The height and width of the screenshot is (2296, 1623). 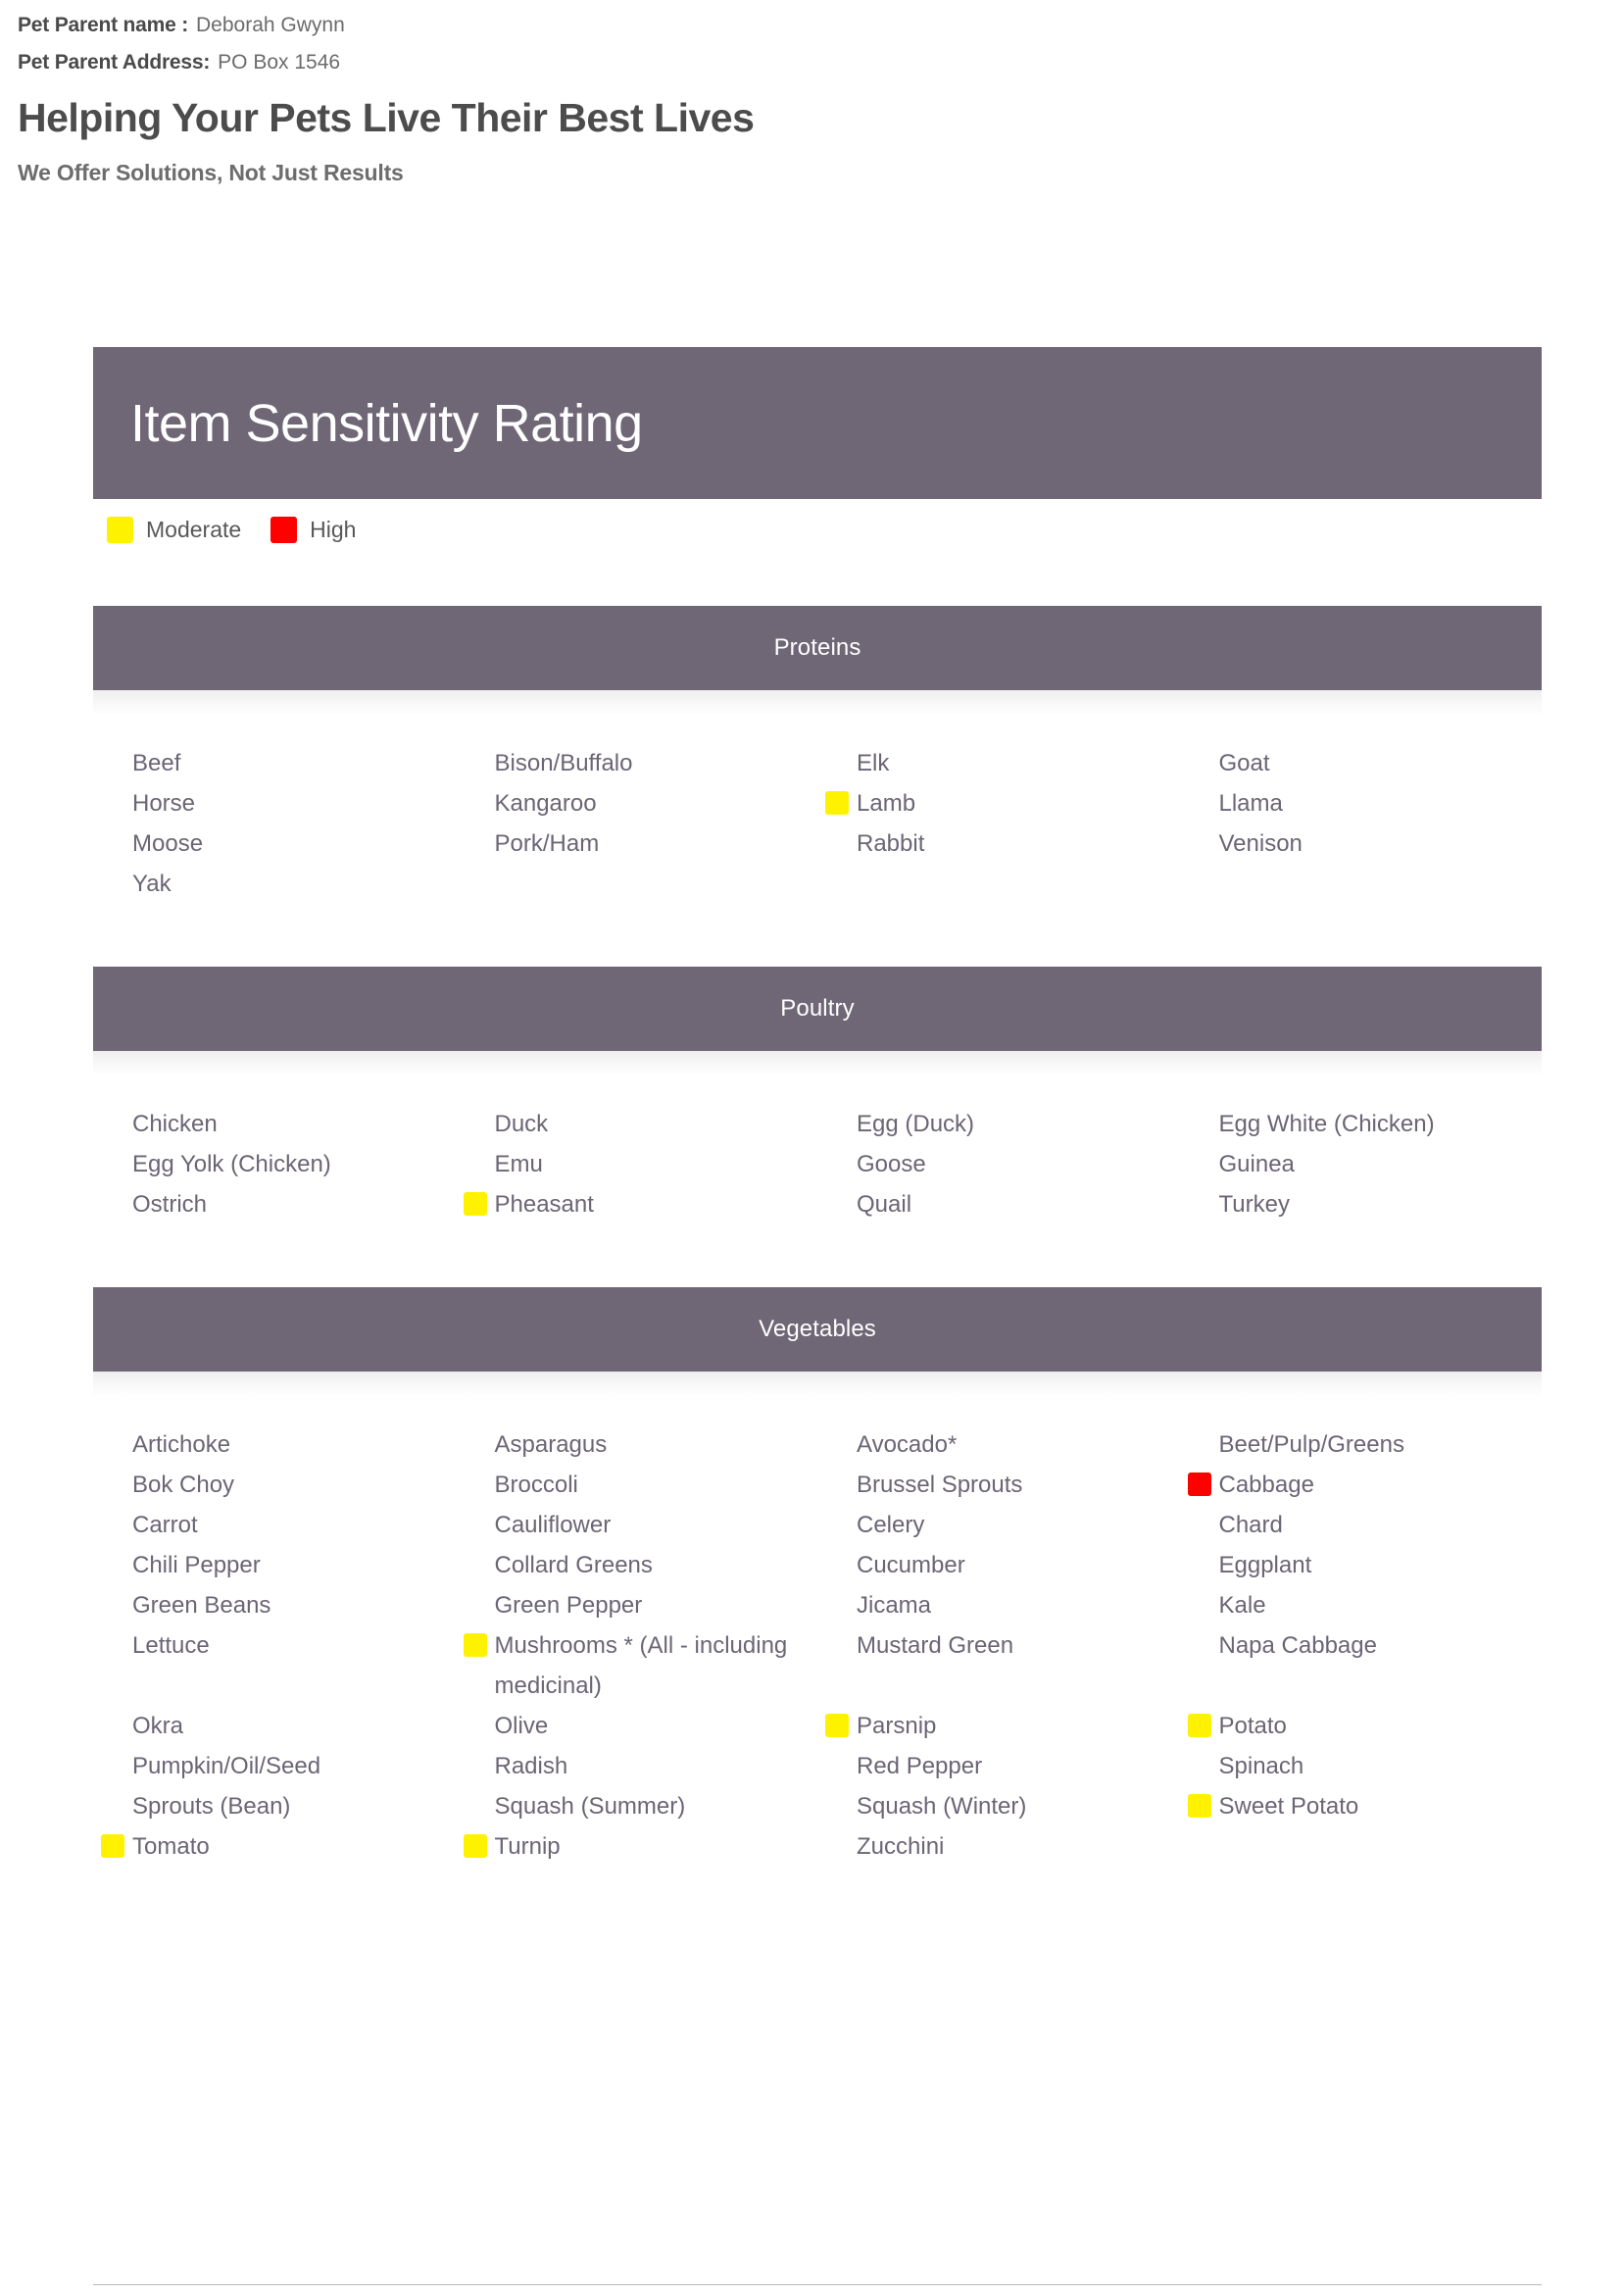 What do you see at coordinates (1003, 1444) in the screenshot?
I see `list-item: Avocado*` at bounding box center [1003, 1444].